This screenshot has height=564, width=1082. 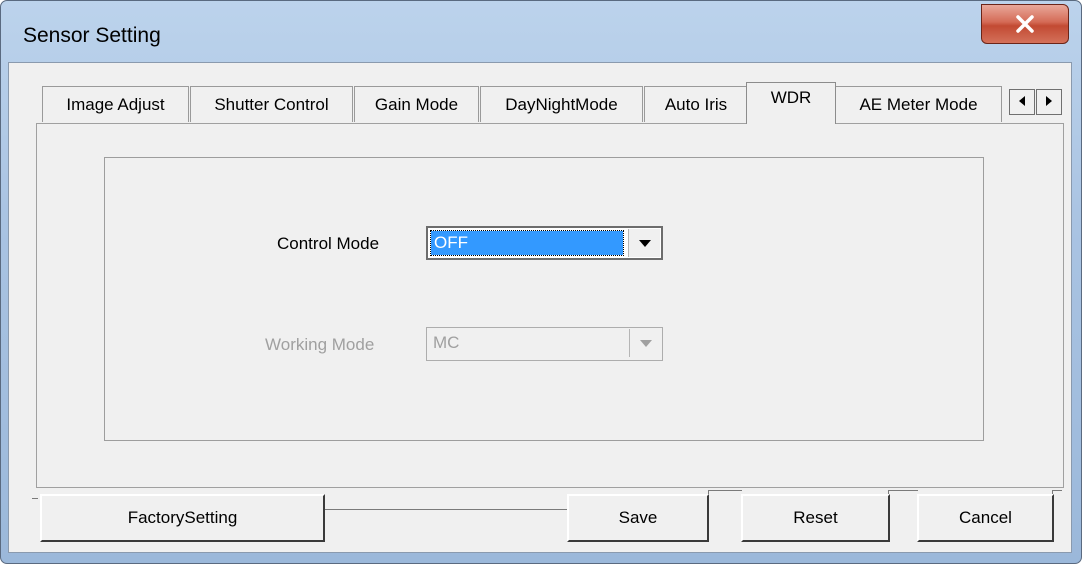 I want to click on control-mode-value: OFF, so click(x=527, y=243).